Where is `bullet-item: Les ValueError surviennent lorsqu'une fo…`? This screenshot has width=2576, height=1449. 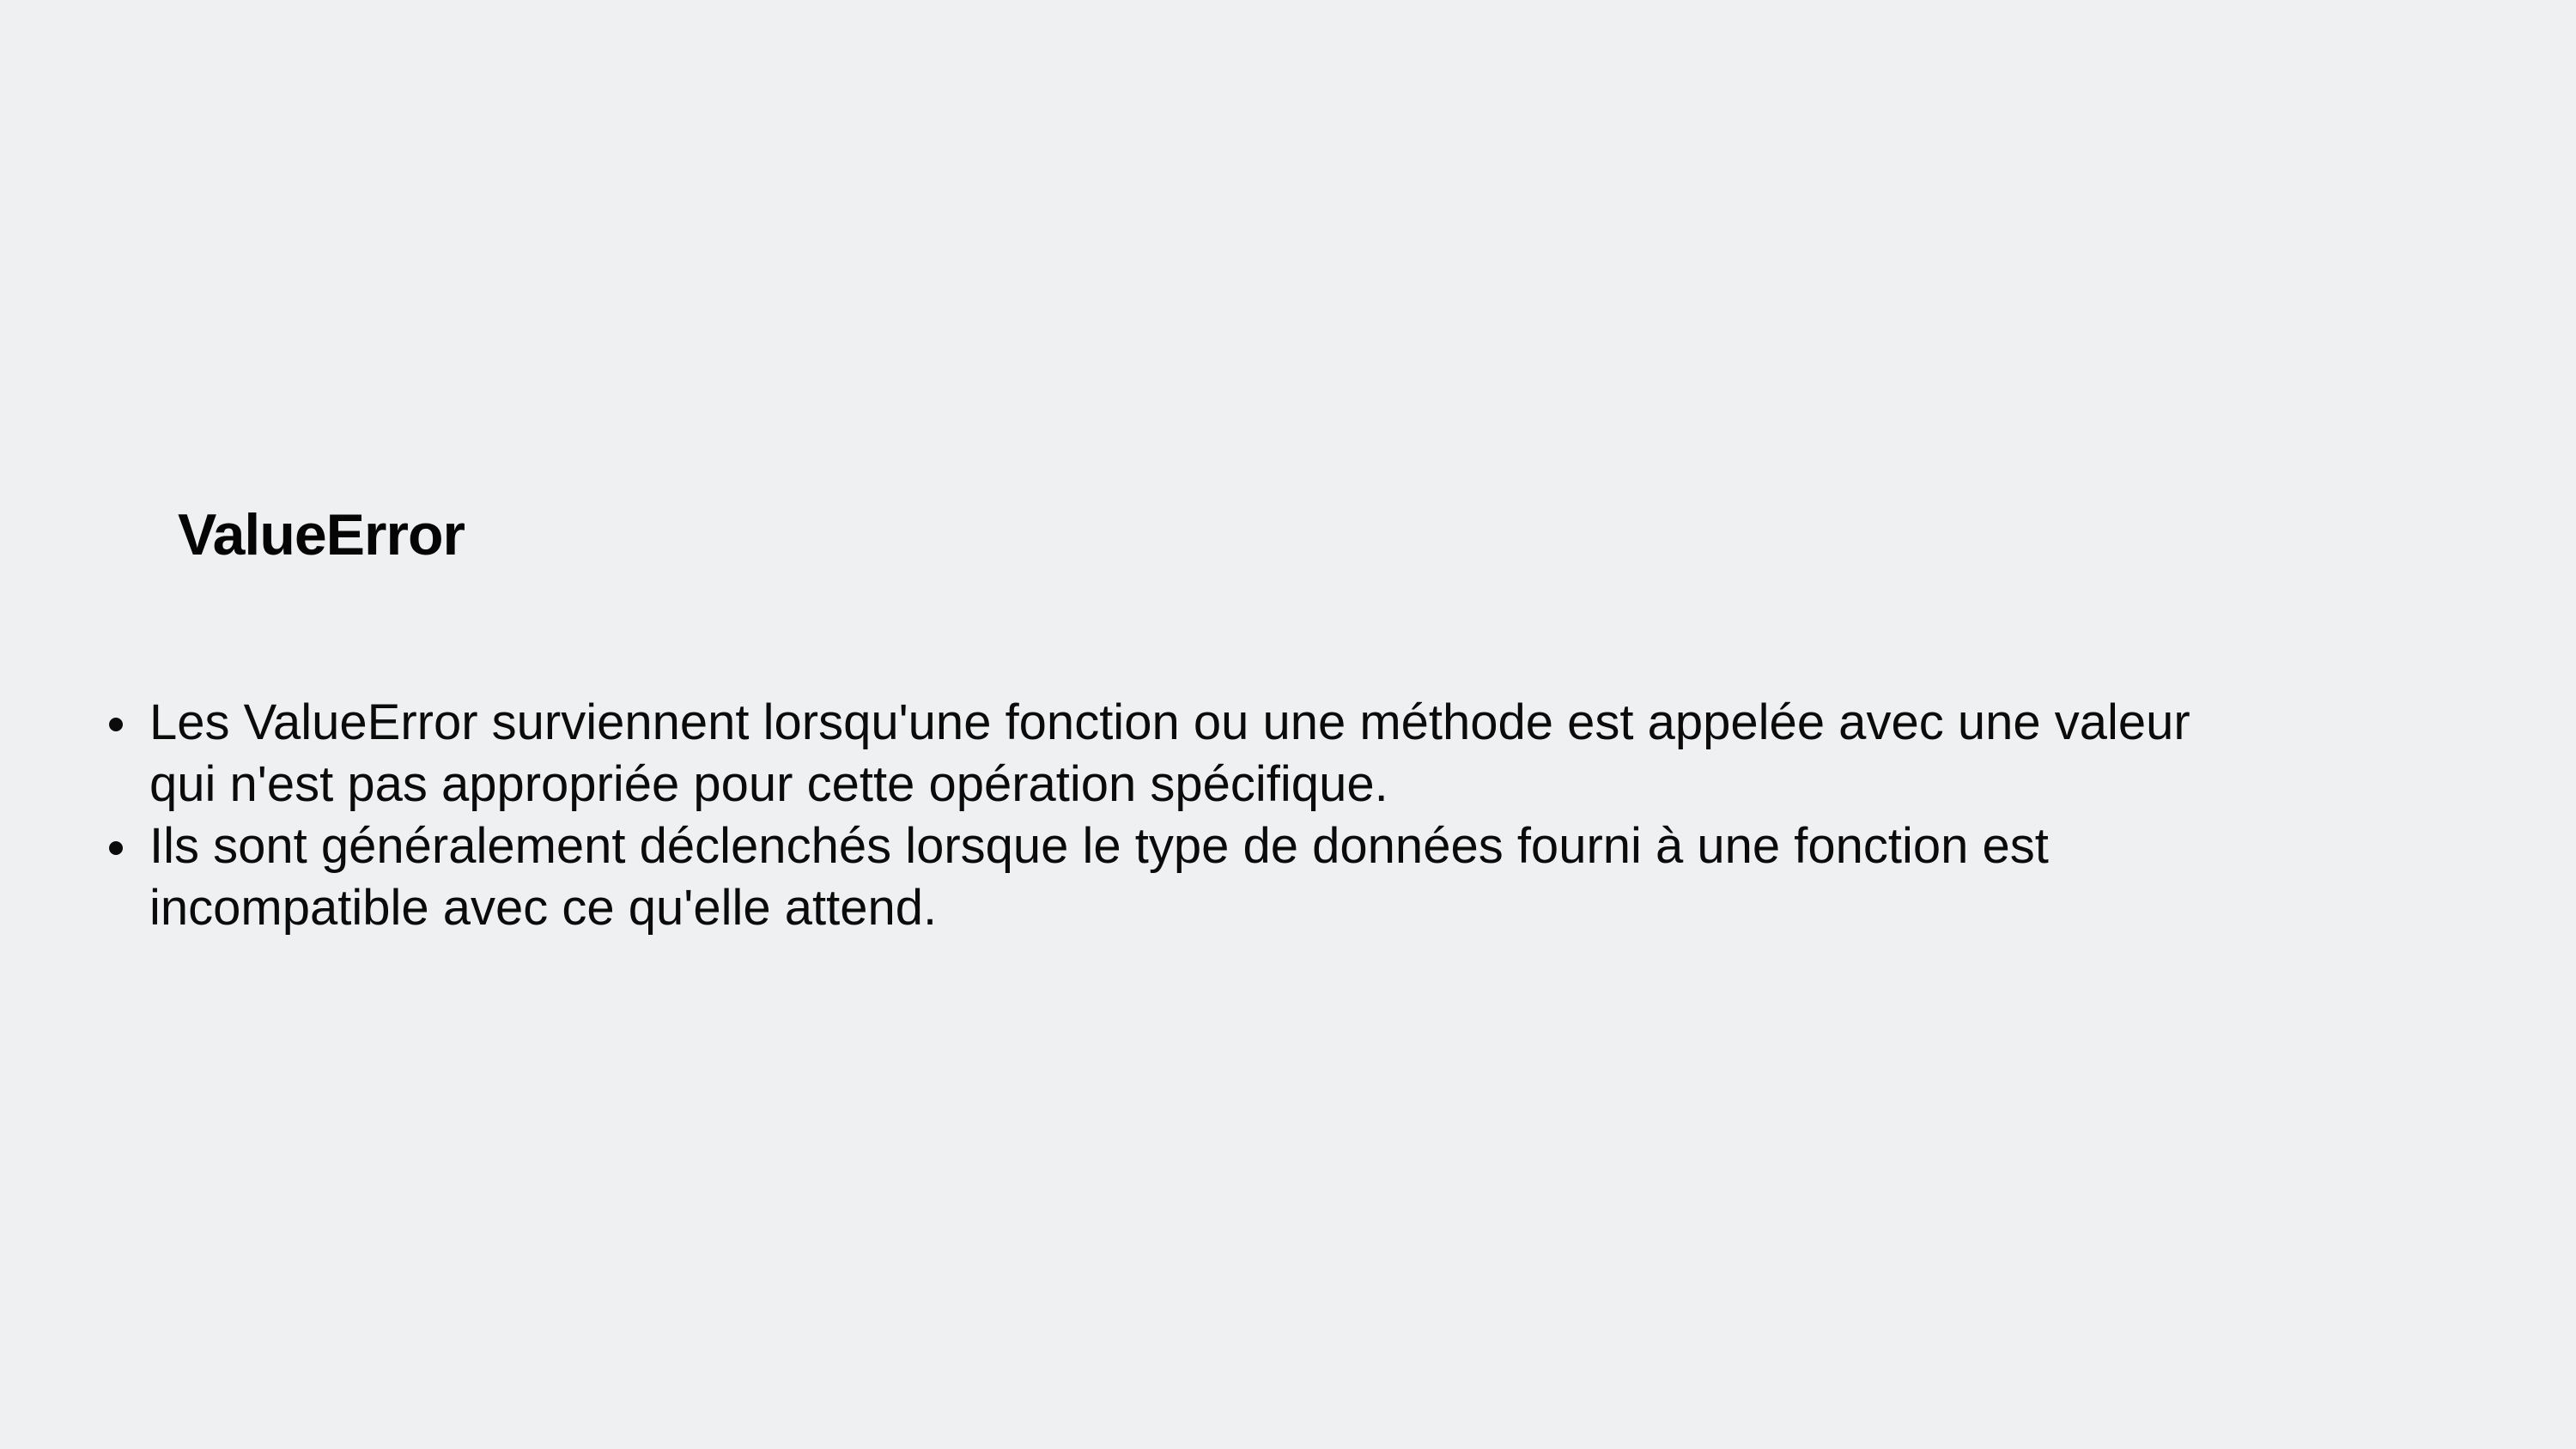
bullet-item: Les ValueError surviennent lorsqu'une fo… is located at coordinates (1254, 753).